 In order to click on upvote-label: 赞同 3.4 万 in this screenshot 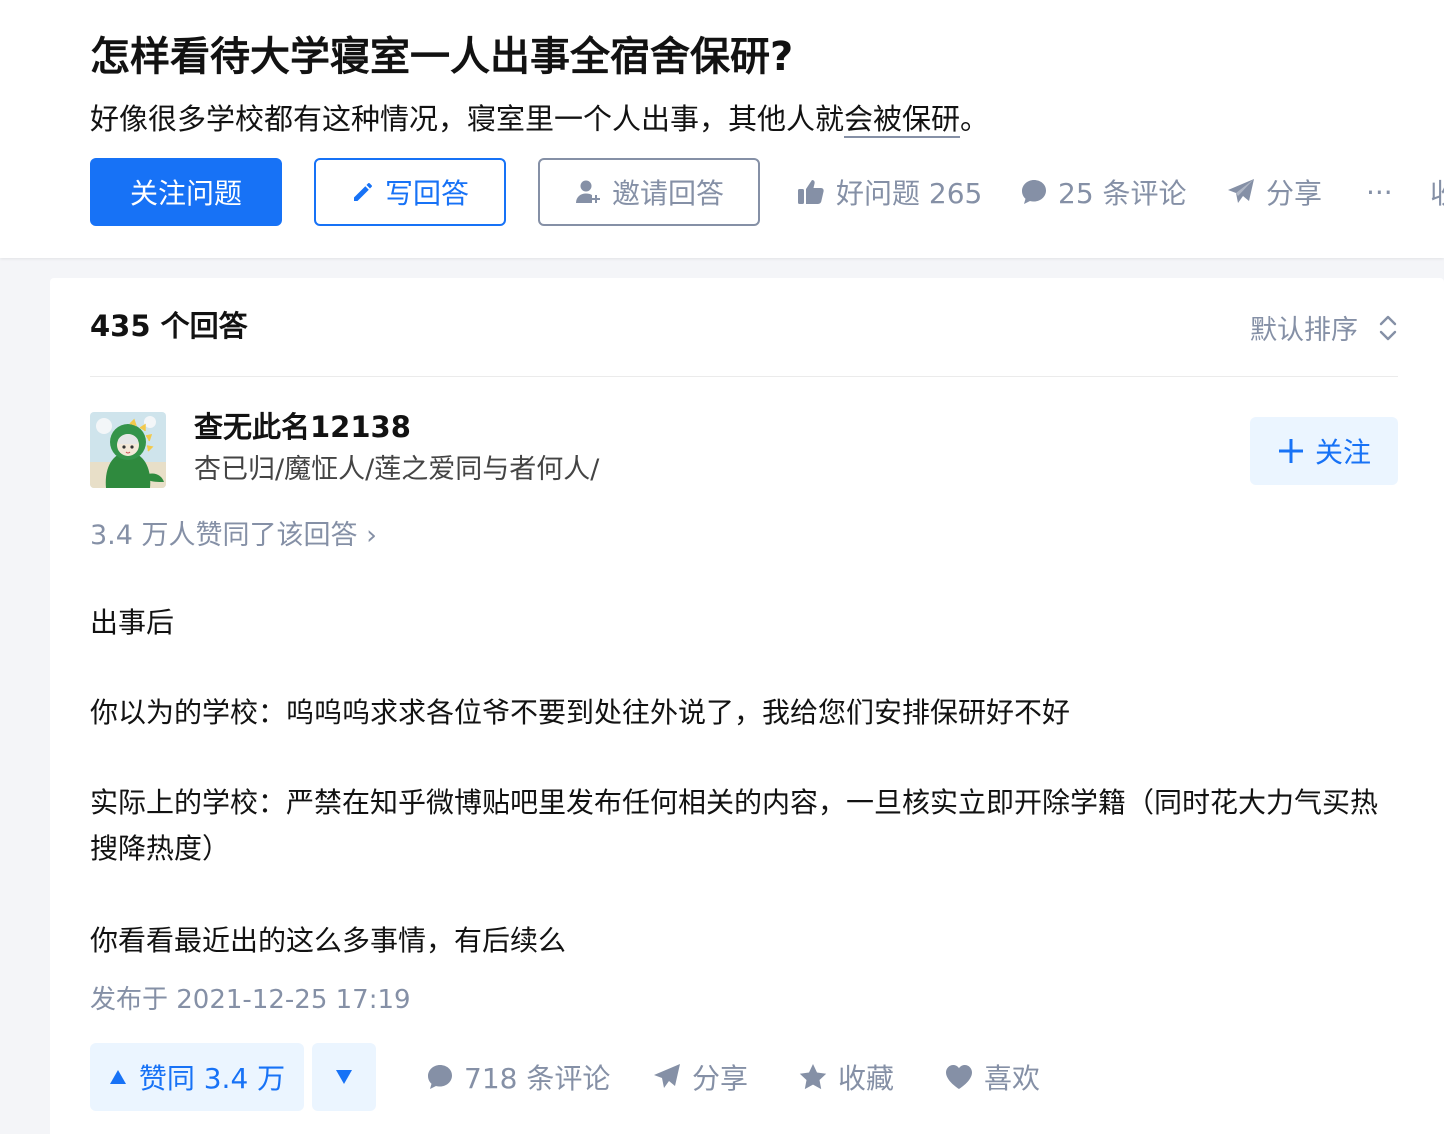, I will do `click(212, 1078)`.